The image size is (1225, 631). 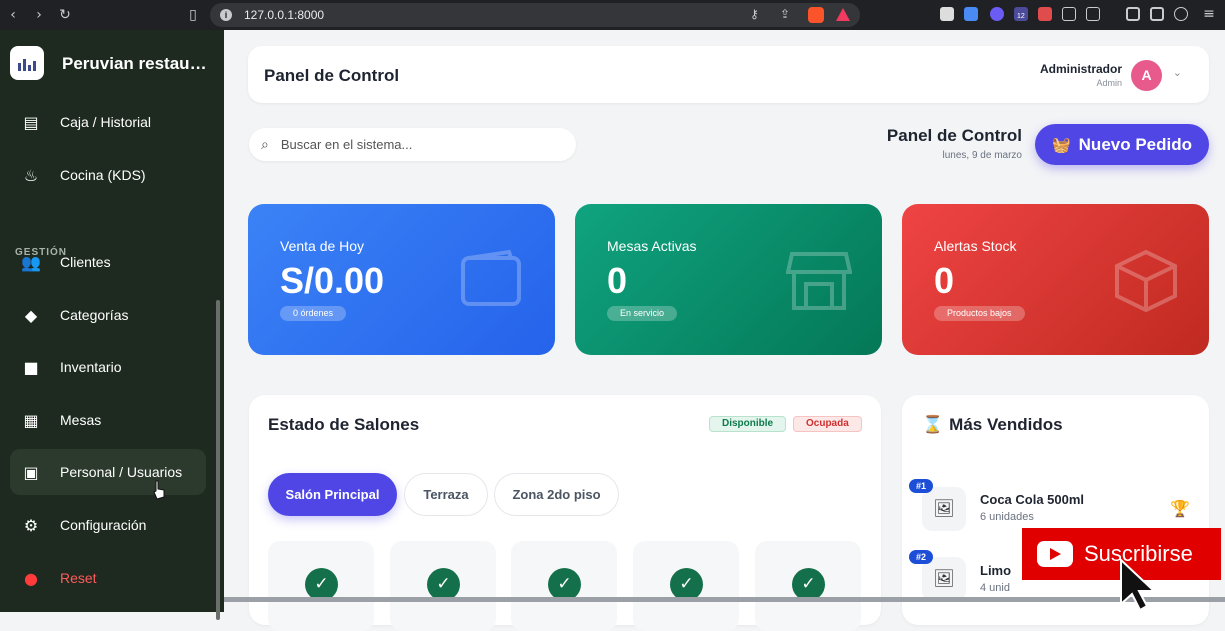 I want to click on site-info-icon: i, so click(x=226, y=15).